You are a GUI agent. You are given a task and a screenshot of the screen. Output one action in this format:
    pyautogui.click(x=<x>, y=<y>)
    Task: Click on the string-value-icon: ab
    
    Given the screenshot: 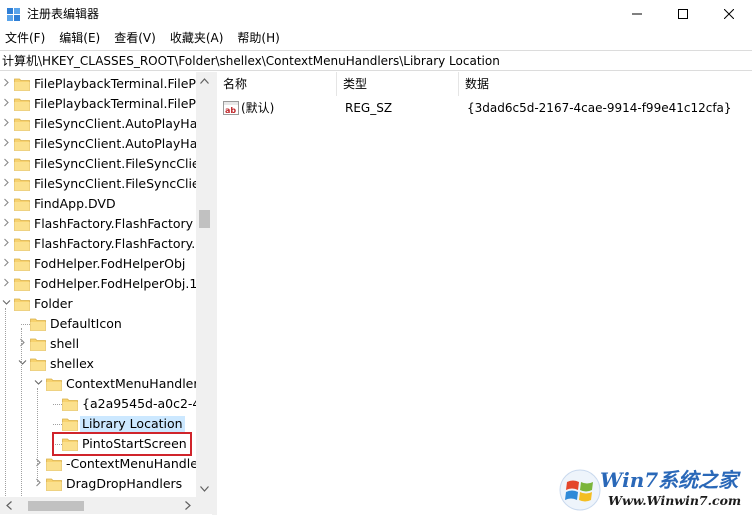 What is the action you would take?
    pyautogui.click(x=231, y=108)
    